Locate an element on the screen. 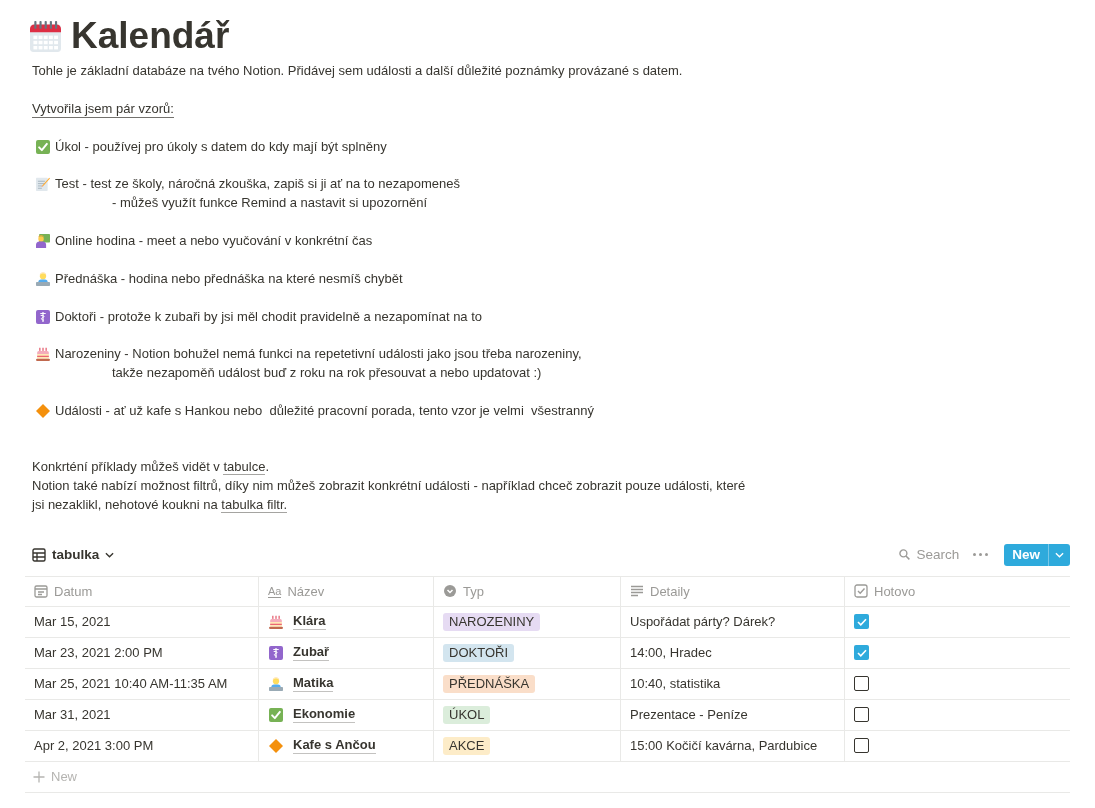 Image resolution: width=1095 pixels, height=808 pixels. template-description: Doktoři - protože k zubaři by jsi měl chodit pravidelně a nezapomínat na to is located at coordinates (269, 316).